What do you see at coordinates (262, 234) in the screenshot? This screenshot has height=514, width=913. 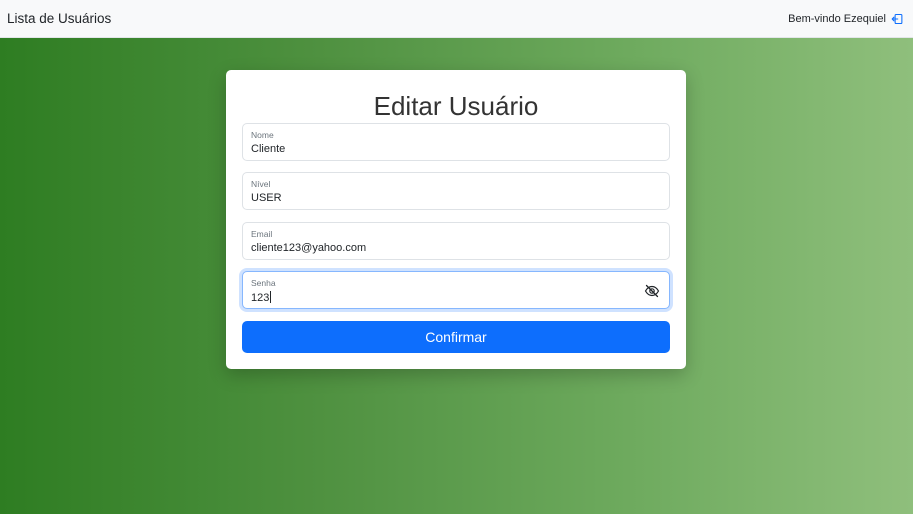 I see `email-field-label: Email` at bounding box center [262, 234].